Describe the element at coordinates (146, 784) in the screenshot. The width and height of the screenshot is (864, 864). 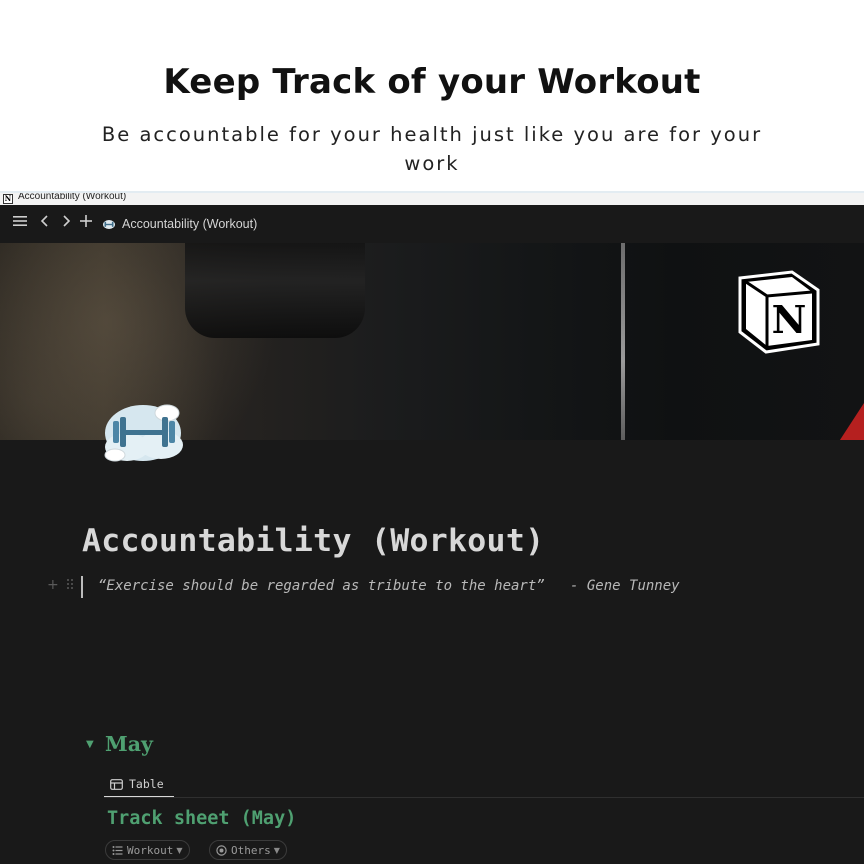
I see `view-tab-label: Table` at that location.